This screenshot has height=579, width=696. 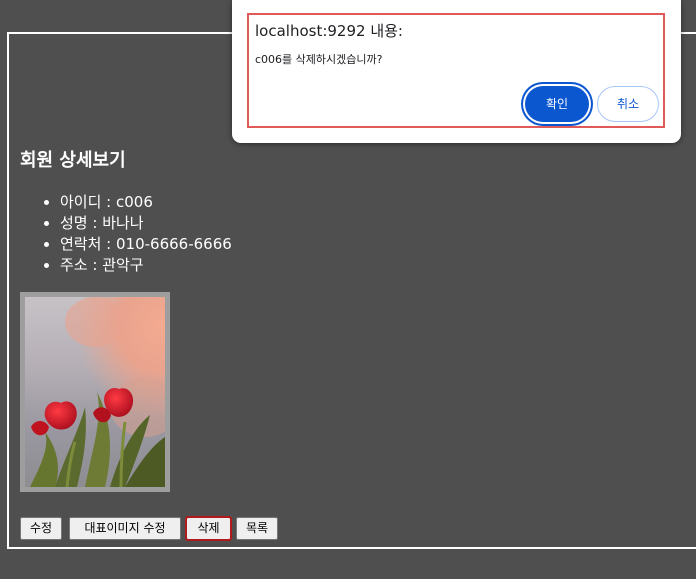 I want to click on detail-phone: 연락처 : 010-6666-6666, so click(x=146, y=244).